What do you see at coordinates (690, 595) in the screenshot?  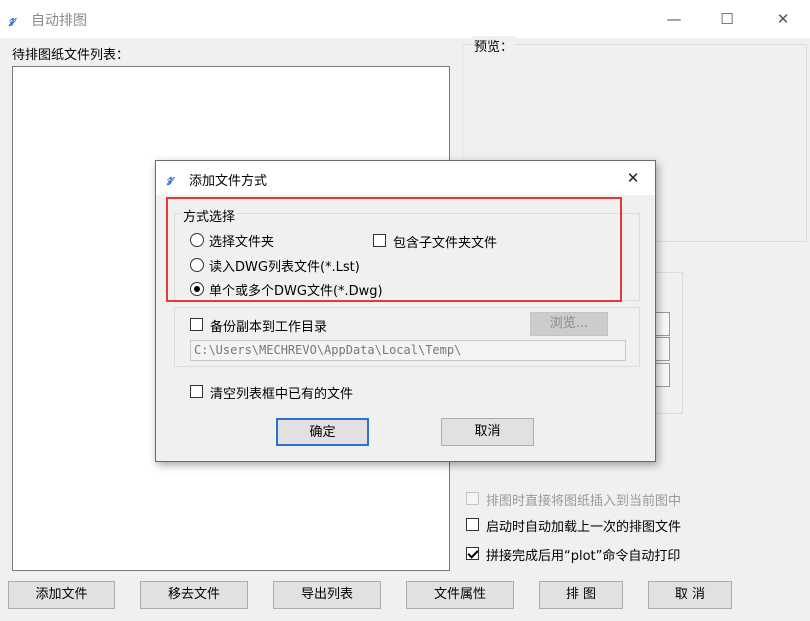 I see `cancel-button: 取 消` at bounding box center [690, 595].